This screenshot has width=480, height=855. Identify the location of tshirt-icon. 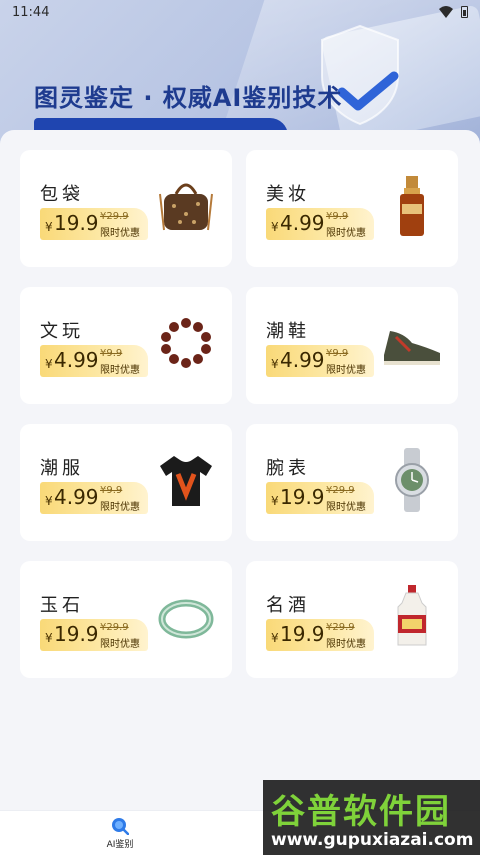
(186, 480).